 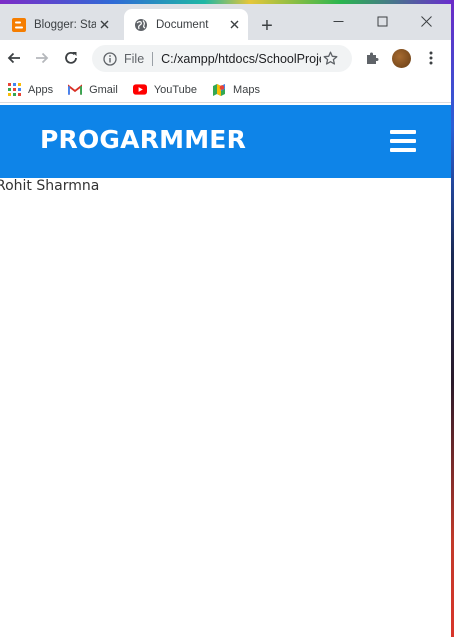 I want to click on bookmark-maps: Maps, so click(x=236, y=90).